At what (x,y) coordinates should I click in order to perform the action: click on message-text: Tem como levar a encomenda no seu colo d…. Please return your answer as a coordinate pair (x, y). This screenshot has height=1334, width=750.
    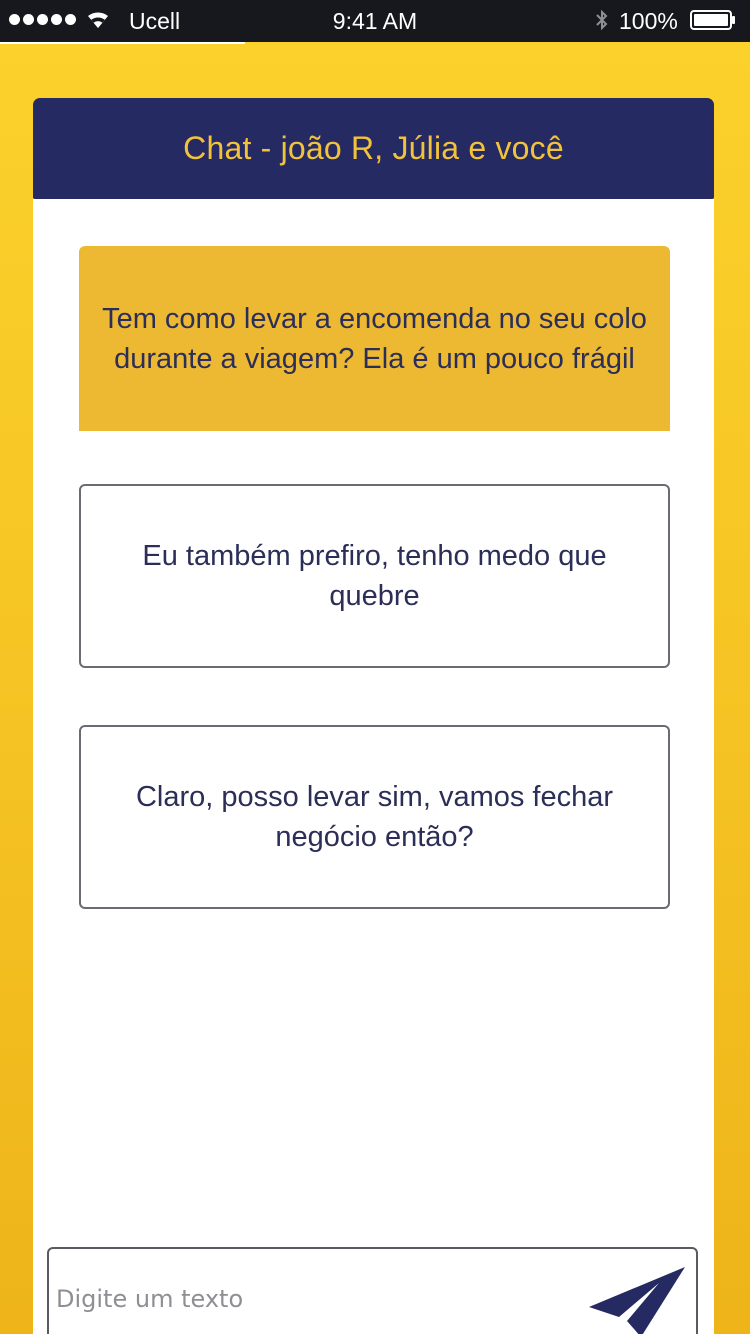
    Looking at the image, I should click on (374, 338).